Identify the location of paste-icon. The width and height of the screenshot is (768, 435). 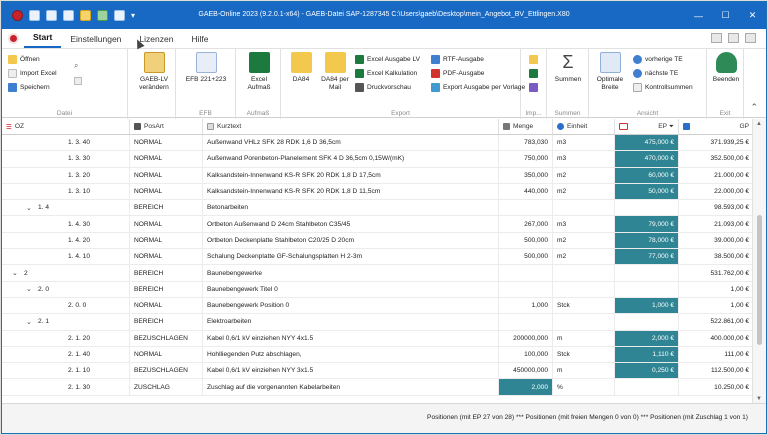
(68, 15).